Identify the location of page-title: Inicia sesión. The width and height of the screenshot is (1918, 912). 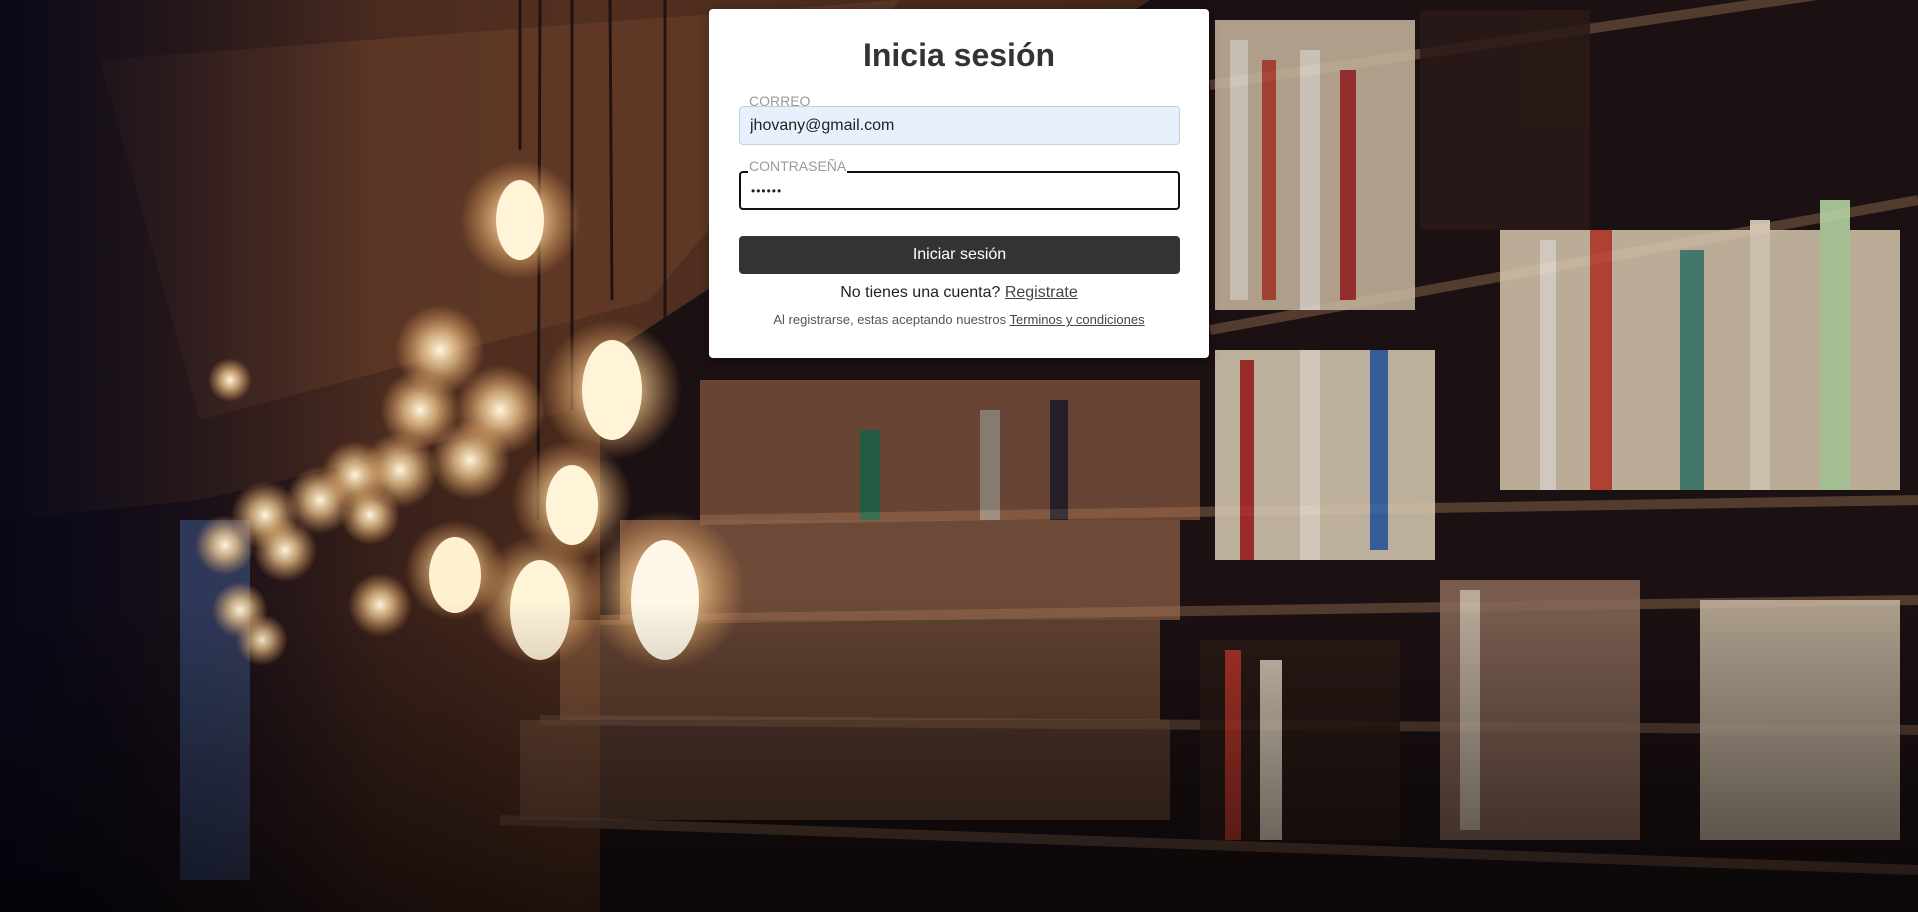
(959, 55).